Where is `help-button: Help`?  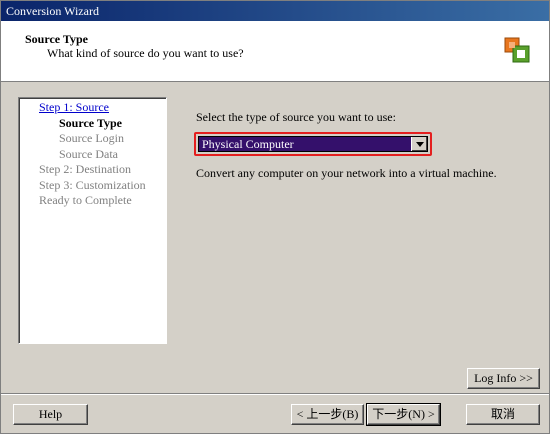
help-button: Help is located at coordinates (50, 414).